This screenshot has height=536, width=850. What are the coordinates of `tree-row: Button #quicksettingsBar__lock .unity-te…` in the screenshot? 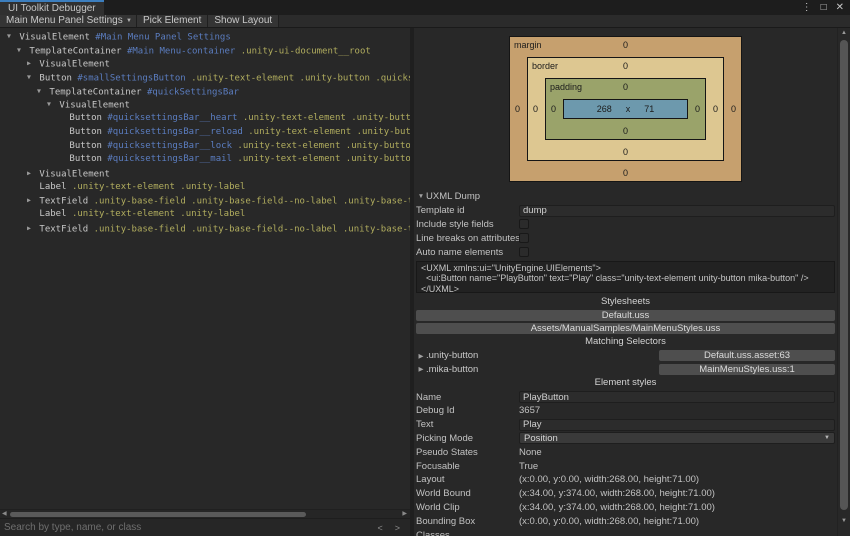 It's located at (205, 147).